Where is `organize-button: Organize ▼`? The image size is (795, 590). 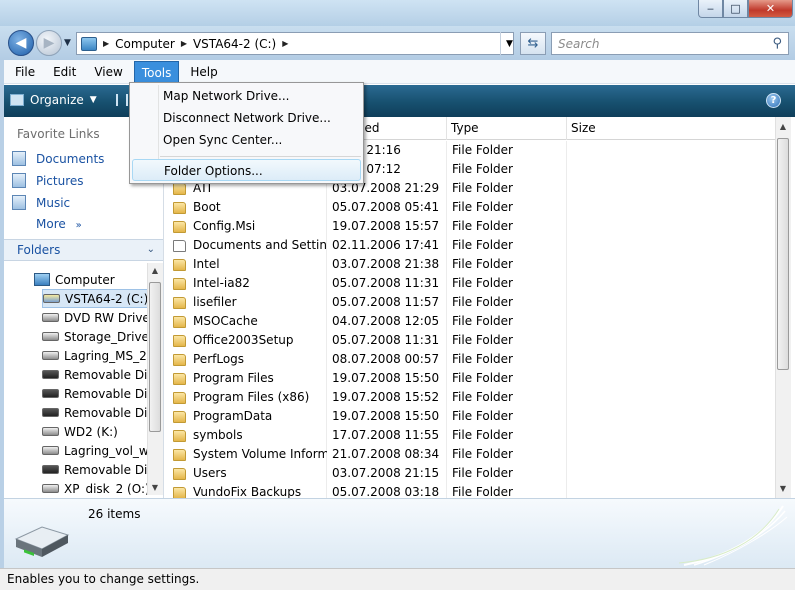 organize-button: Organize ▼ is located at coordinates (53, 100).